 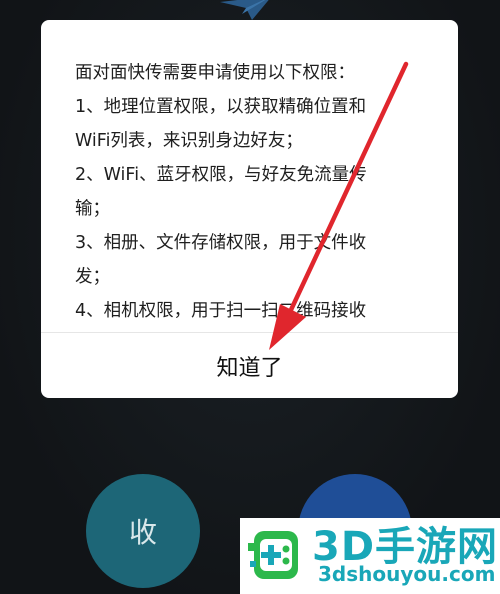 I want to click on dialog-line: 面对面快传需要申请使用以下权限：, so click(x=215, y=73).